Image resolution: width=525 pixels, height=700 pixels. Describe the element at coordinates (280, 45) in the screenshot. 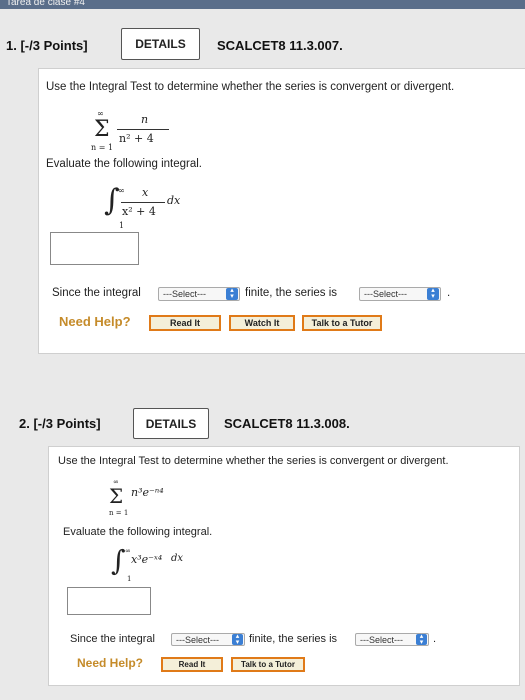

I see `question-1-code: SCALCET8 11.3.007.` at that location.